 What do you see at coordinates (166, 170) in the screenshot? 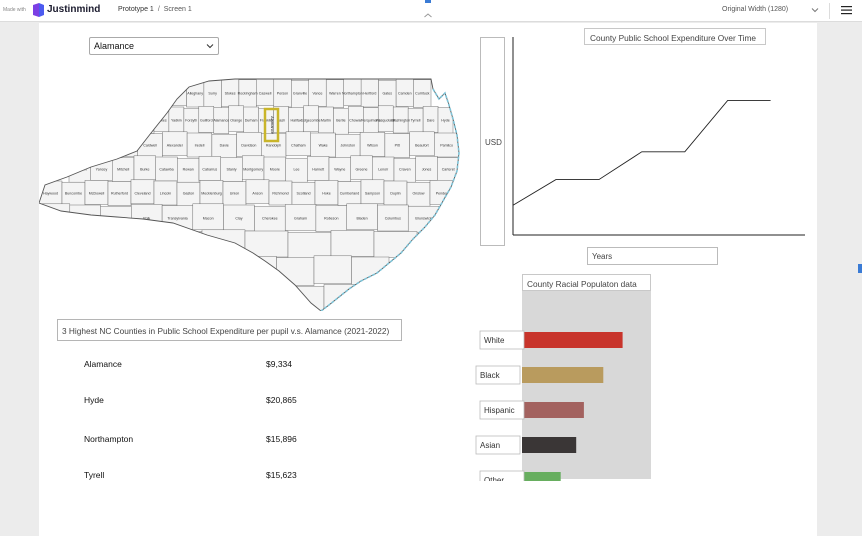
I see `county-label: Catawba` at bounding box center [166, 170].